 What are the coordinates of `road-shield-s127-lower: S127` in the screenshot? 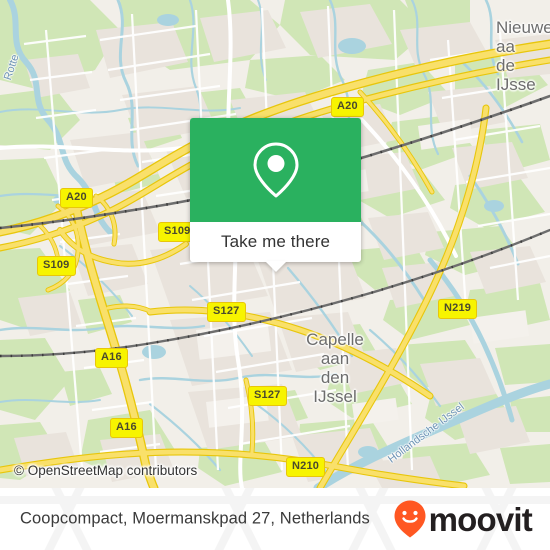 It's located at (267, 396).